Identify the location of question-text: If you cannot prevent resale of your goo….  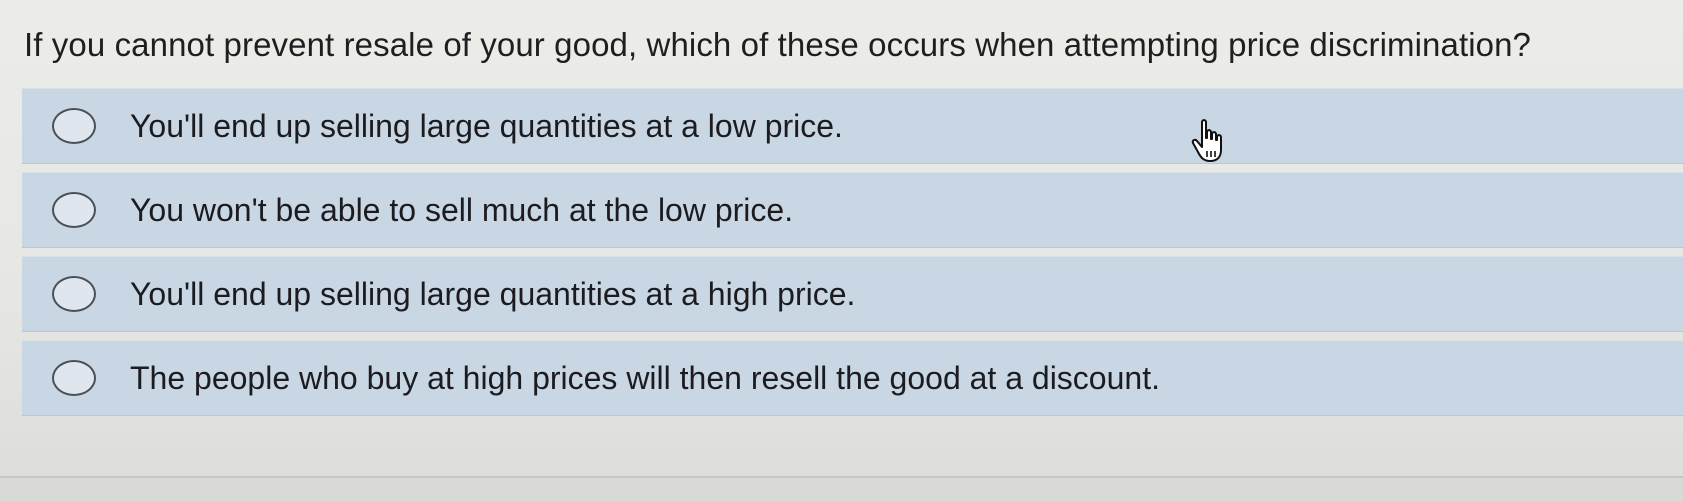
(778, 44).